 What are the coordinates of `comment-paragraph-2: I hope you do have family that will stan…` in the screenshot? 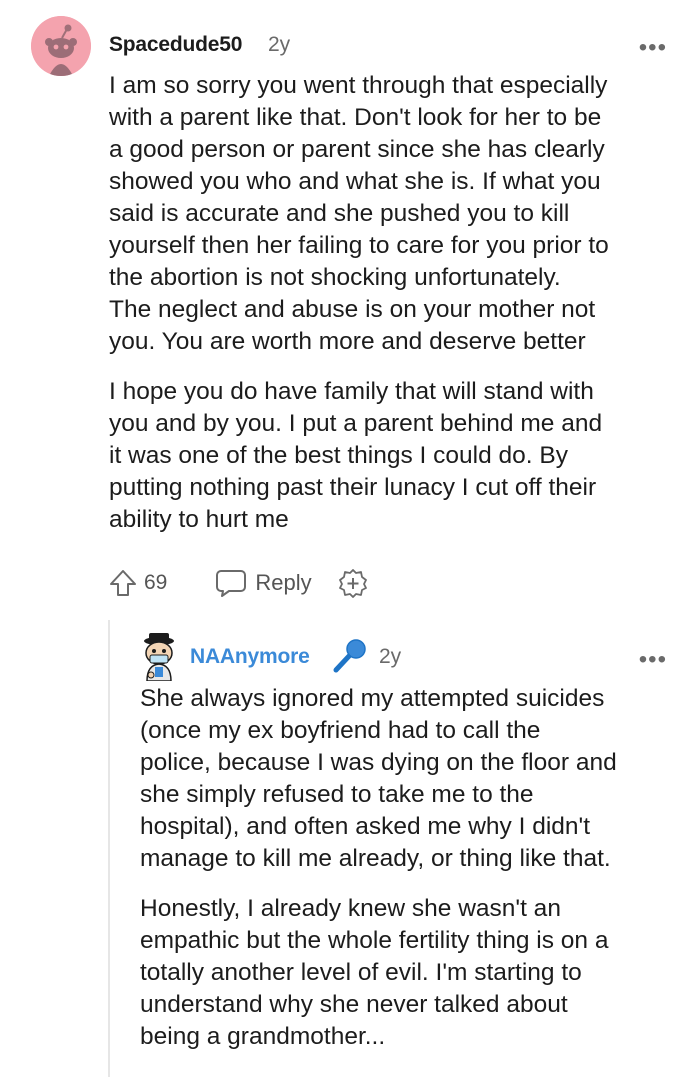 It's located at (356, 455).